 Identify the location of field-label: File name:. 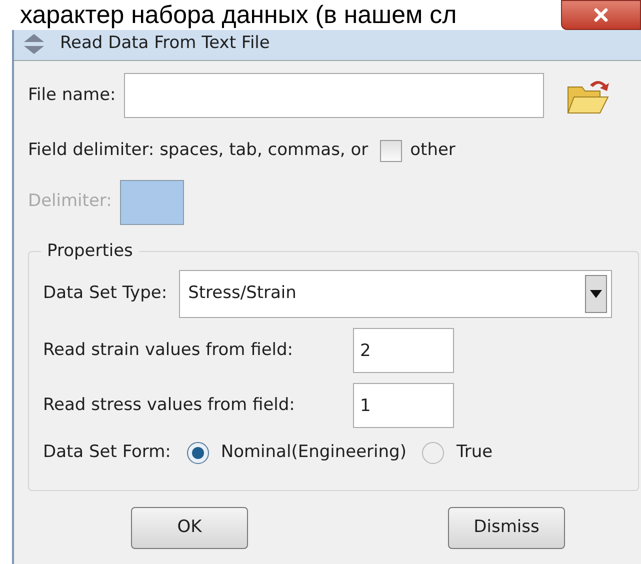
(72, 95).